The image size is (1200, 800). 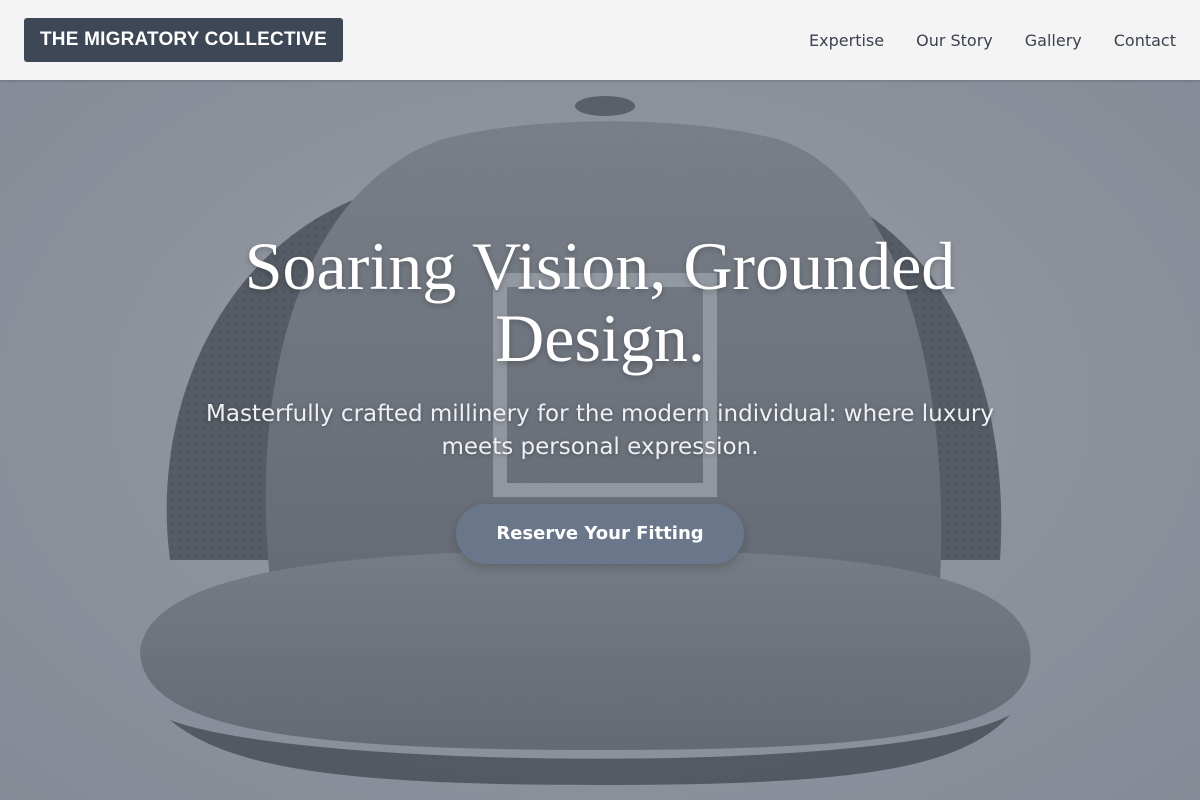 I want to click on reserve-fitting-button: Reserve Your Fitting, so click(x=600, y=534).